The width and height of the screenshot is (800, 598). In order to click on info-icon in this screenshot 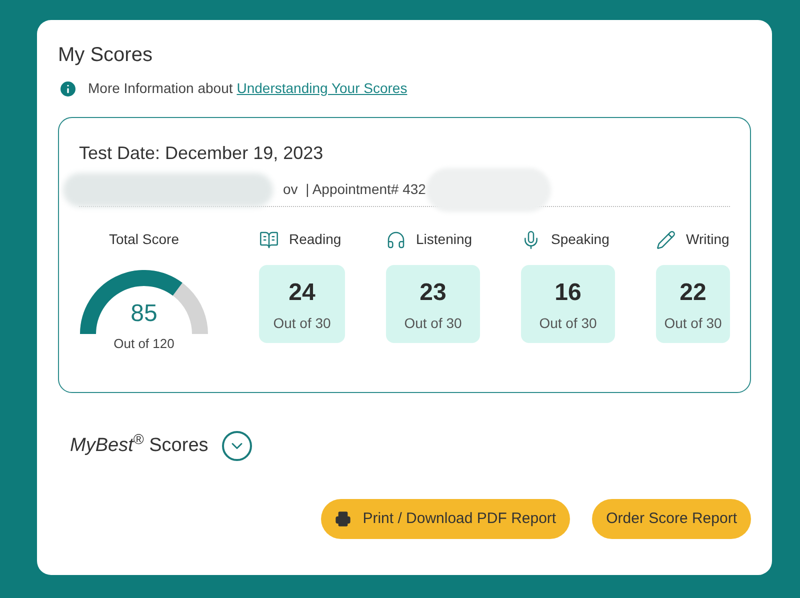, I will do `click(68, 88)`.